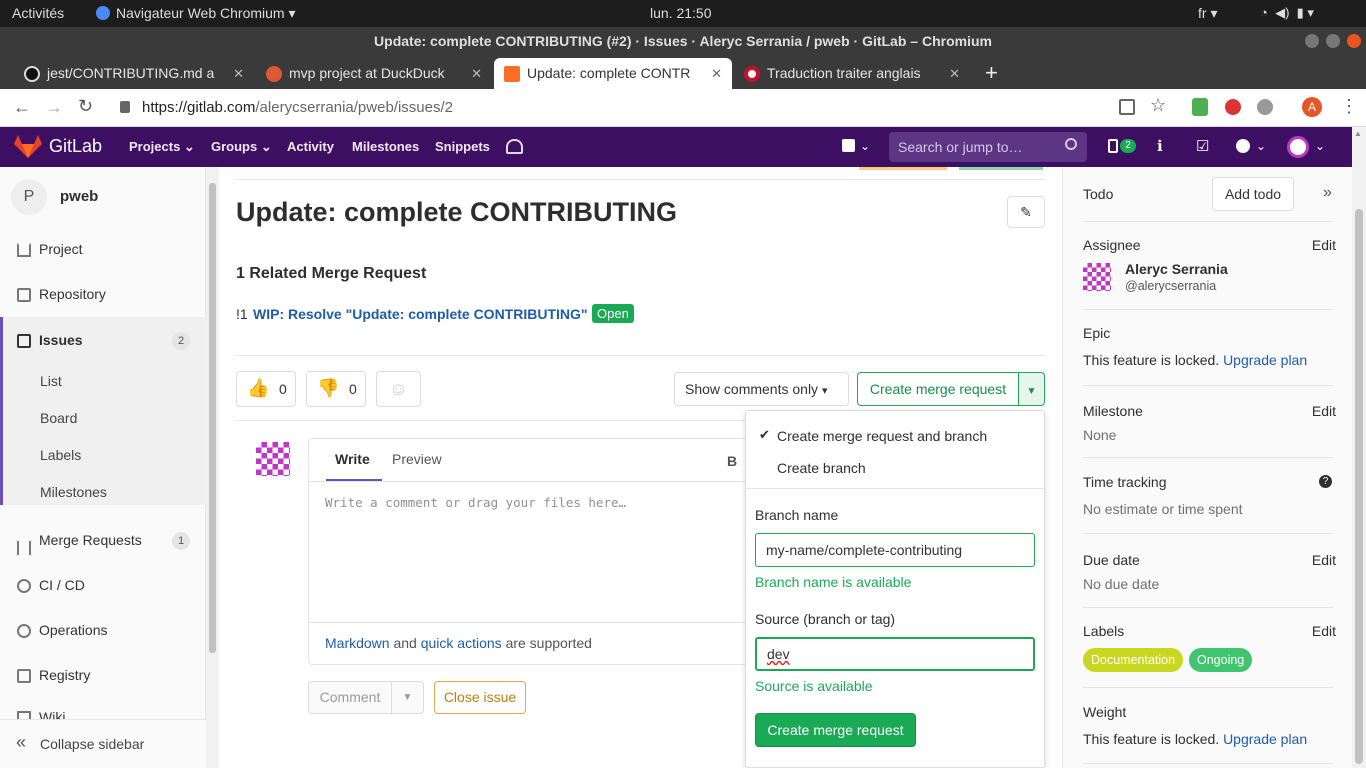  What do you see at coordinates (64, 675) in the screenshot?
I see `sidebar-item-registry: Registry` at bounding box center [64, 675].